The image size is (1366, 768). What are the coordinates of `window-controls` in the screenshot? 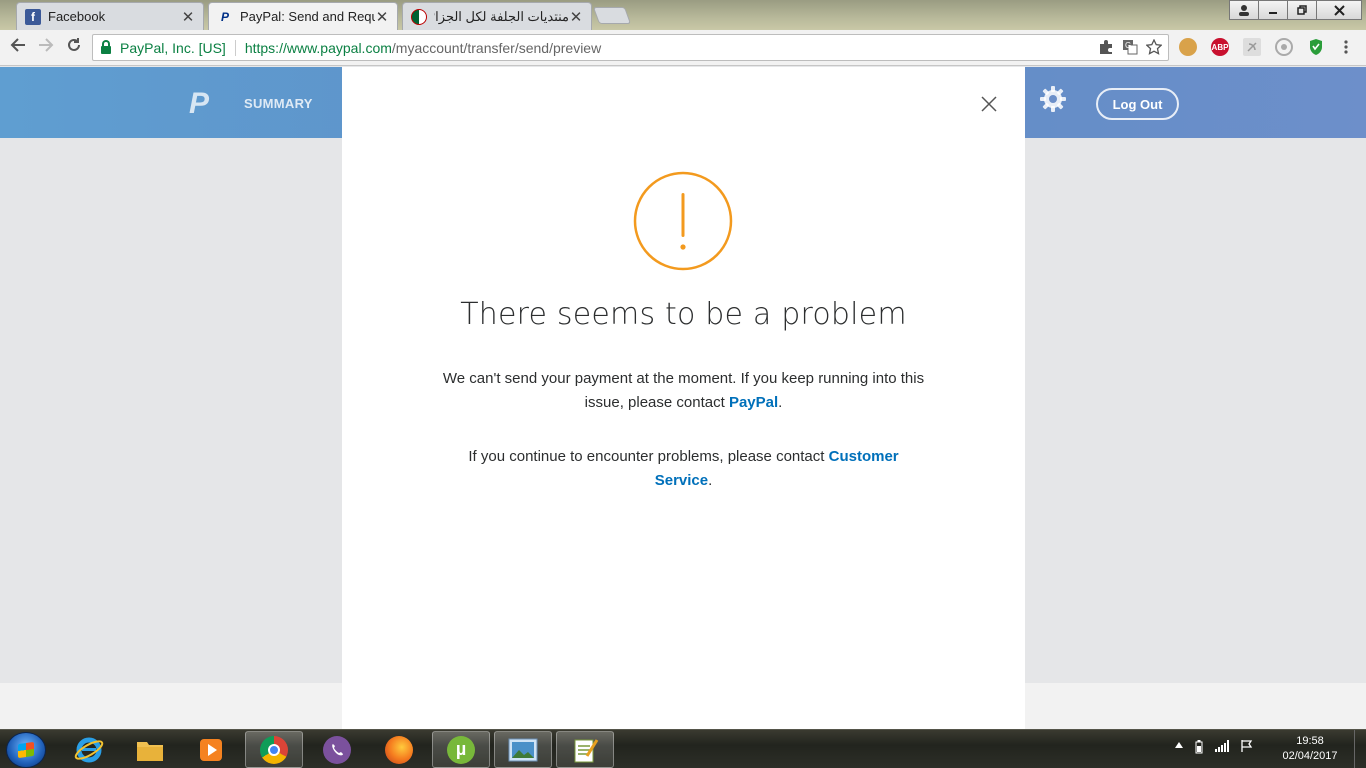 It's located at (1295, 10).